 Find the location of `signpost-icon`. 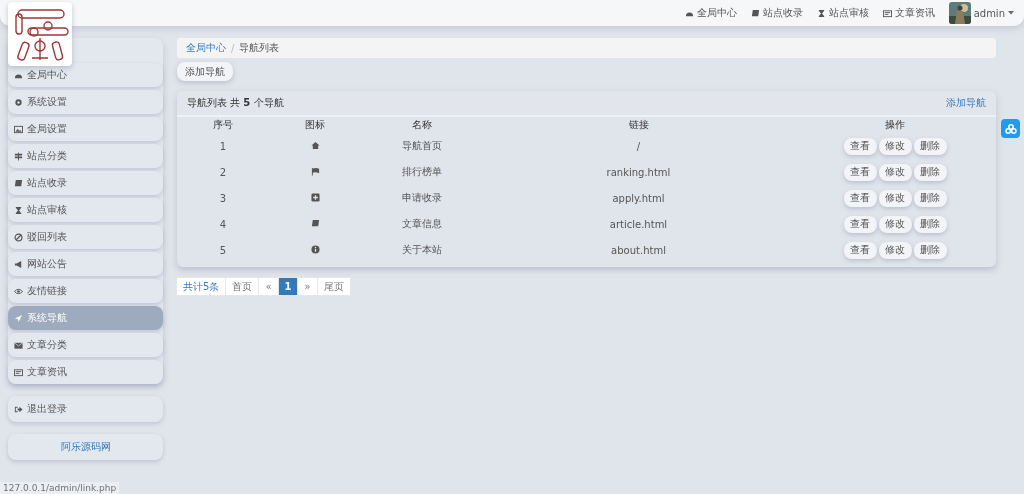

signpost-icon is located at coordinates (18, 156).